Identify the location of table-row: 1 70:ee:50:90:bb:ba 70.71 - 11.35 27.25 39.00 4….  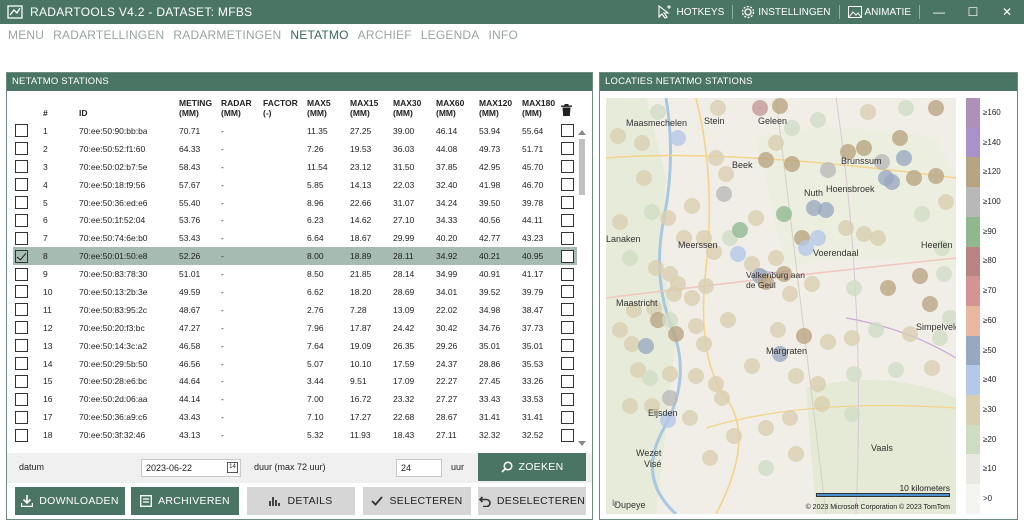
(295, 131).